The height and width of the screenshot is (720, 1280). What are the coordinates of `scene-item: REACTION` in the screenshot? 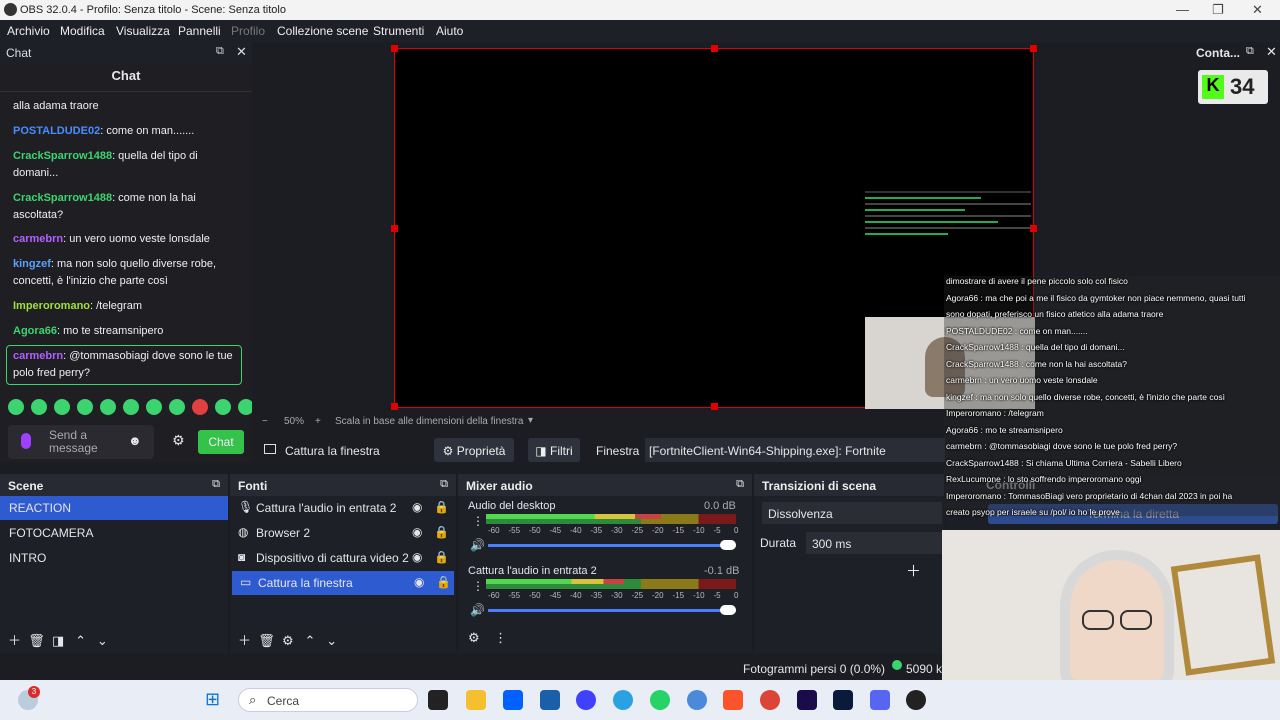 It's located at (114, 508).